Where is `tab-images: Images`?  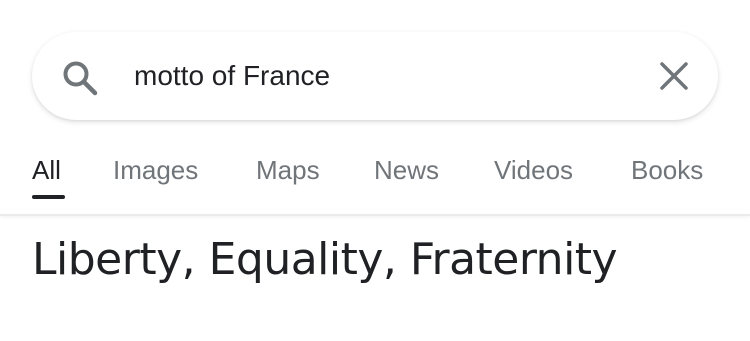
tab-images: Images is located at coordinates (155, 170).